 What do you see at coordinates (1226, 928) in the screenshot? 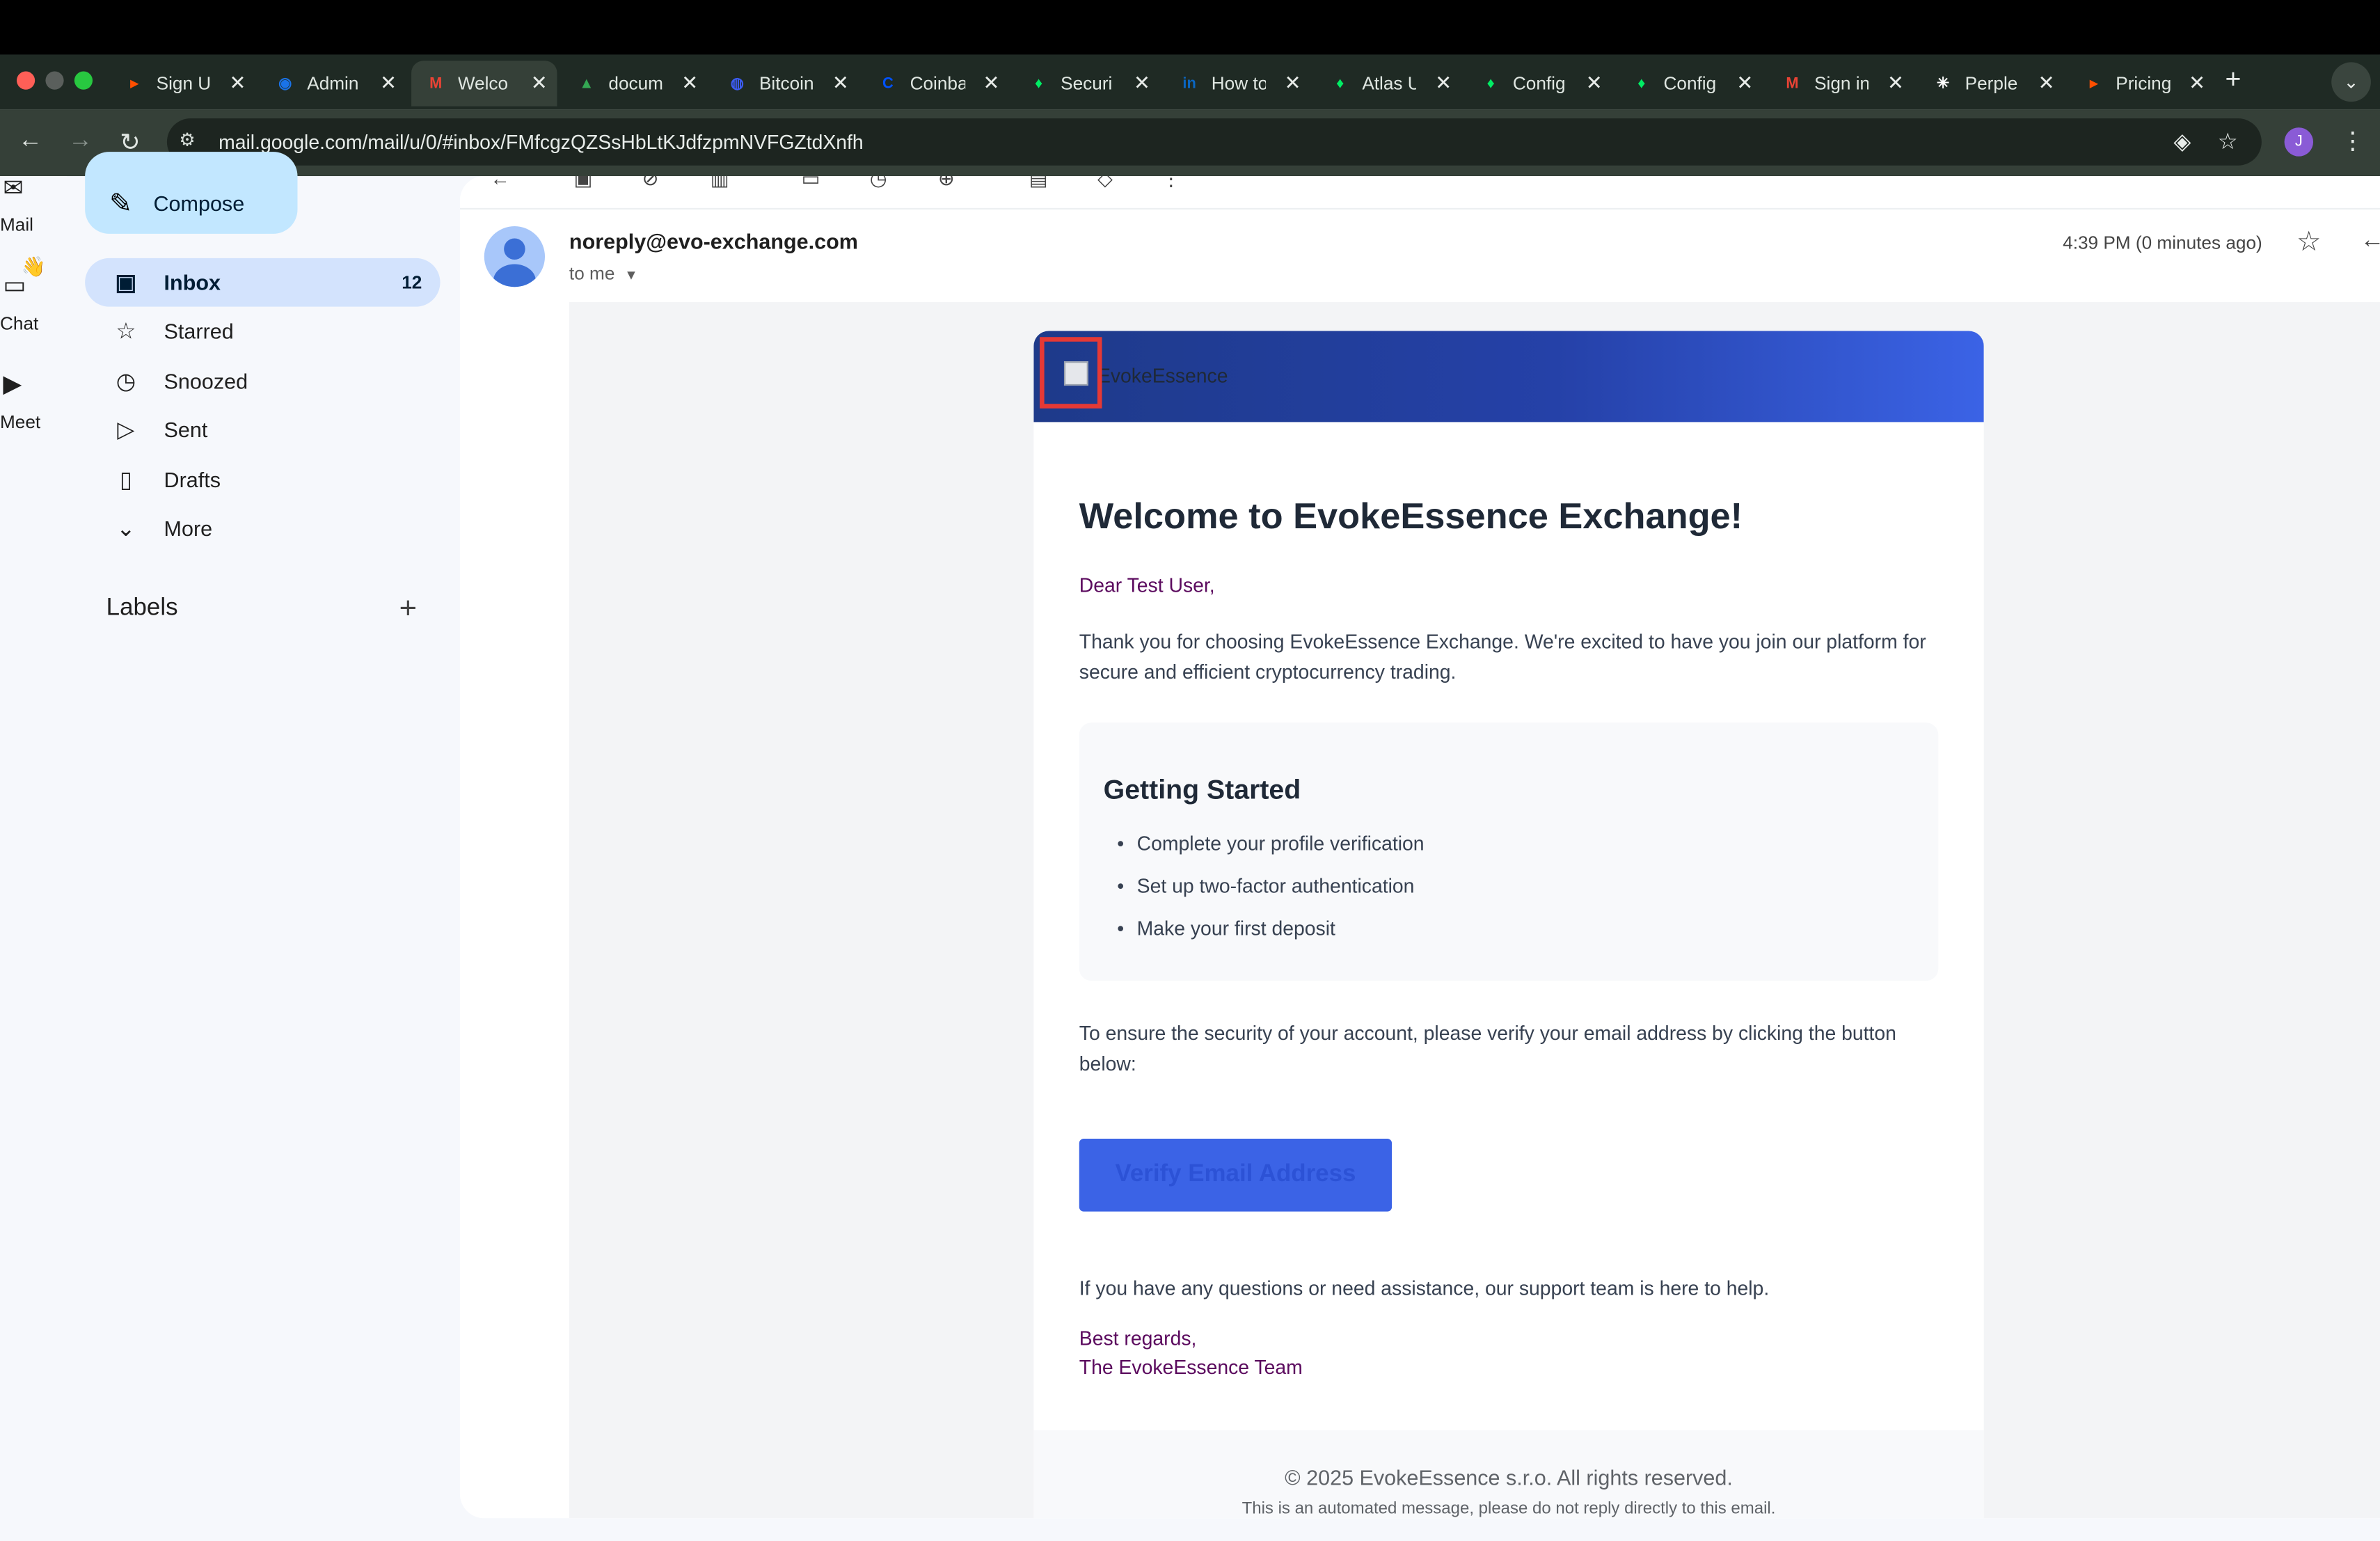
I see `step-item: Make your first deposit` at bounding box center [1226, 928].